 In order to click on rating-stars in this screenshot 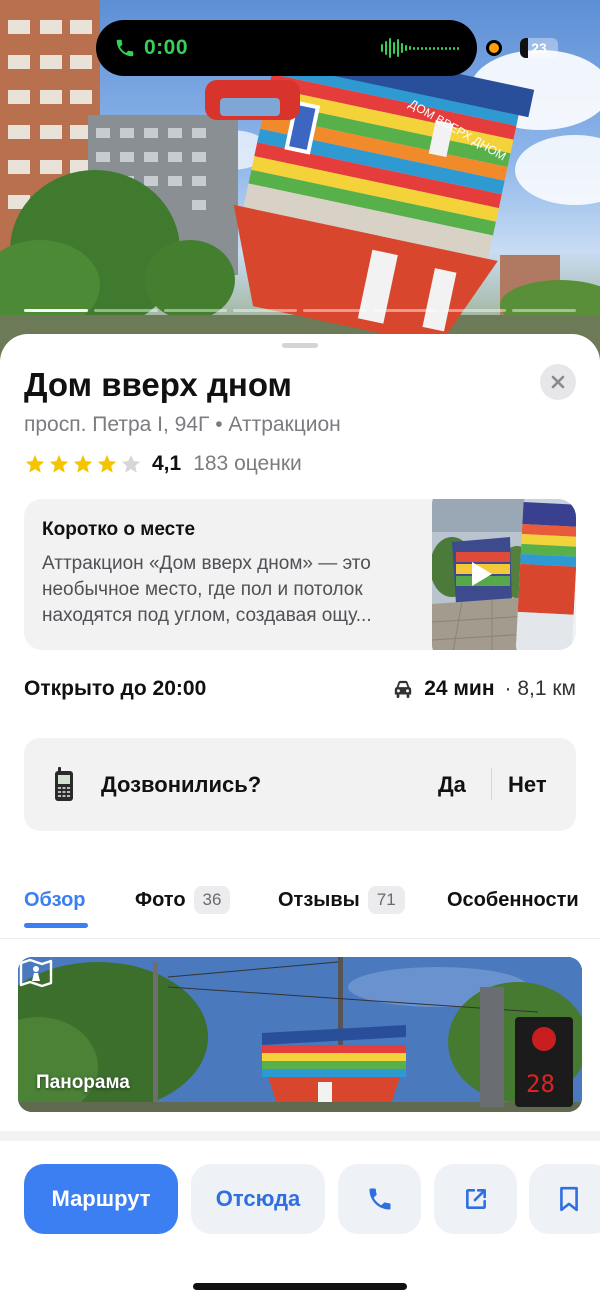, I will do `click(83, 464)`.